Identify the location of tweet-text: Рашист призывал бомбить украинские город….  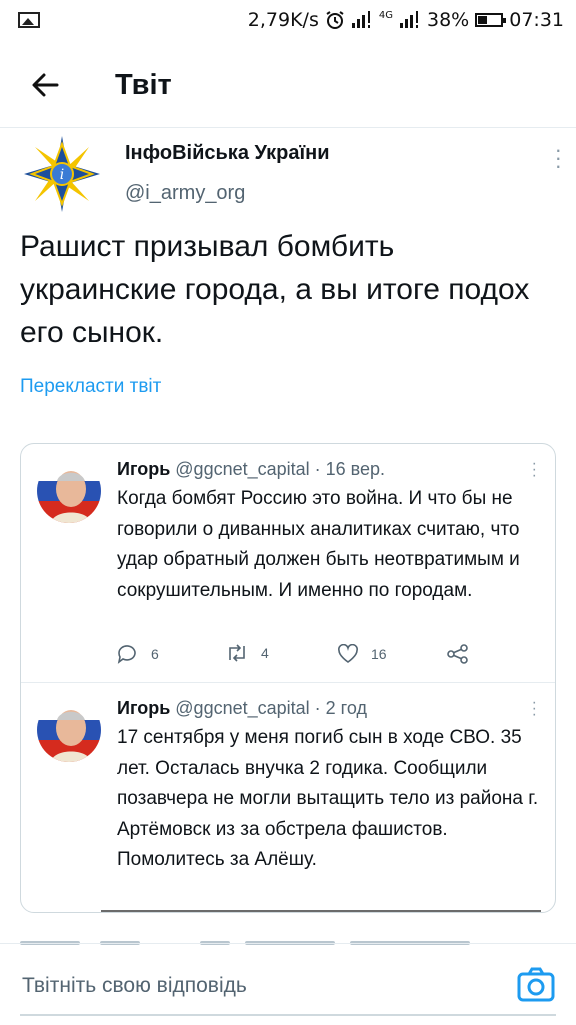
(275, 289).